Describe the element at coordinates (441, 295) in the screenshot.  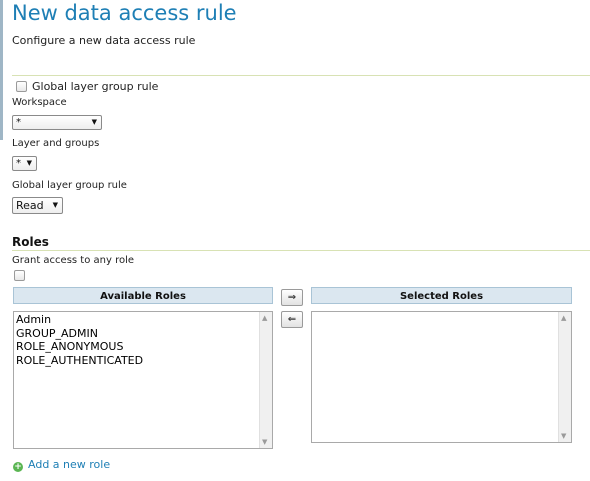
I see `selected-roles-header: Selected Roles` at that location.